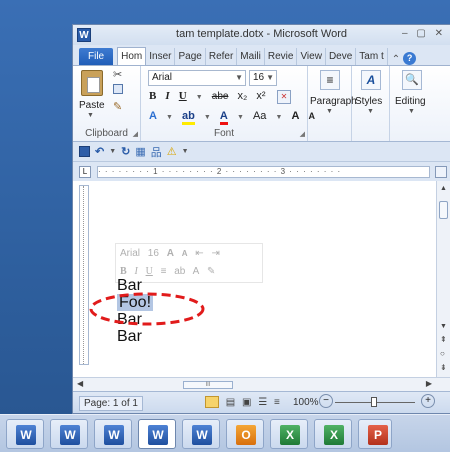  I want to click on tab-tam-template: Tam t, so click(372, 56).